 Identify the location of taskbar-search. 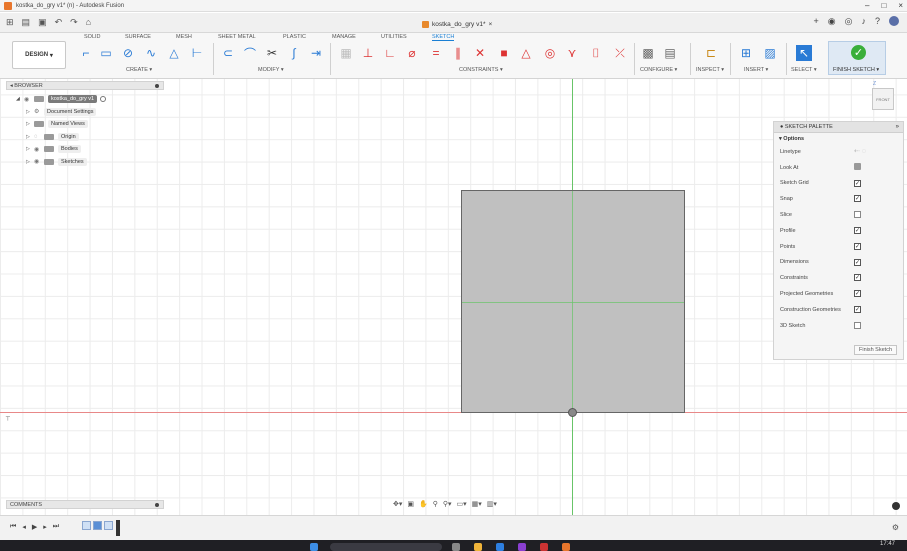
(386, 547).